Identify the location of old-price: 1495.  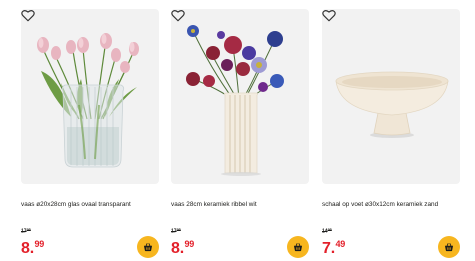
(327, 231).